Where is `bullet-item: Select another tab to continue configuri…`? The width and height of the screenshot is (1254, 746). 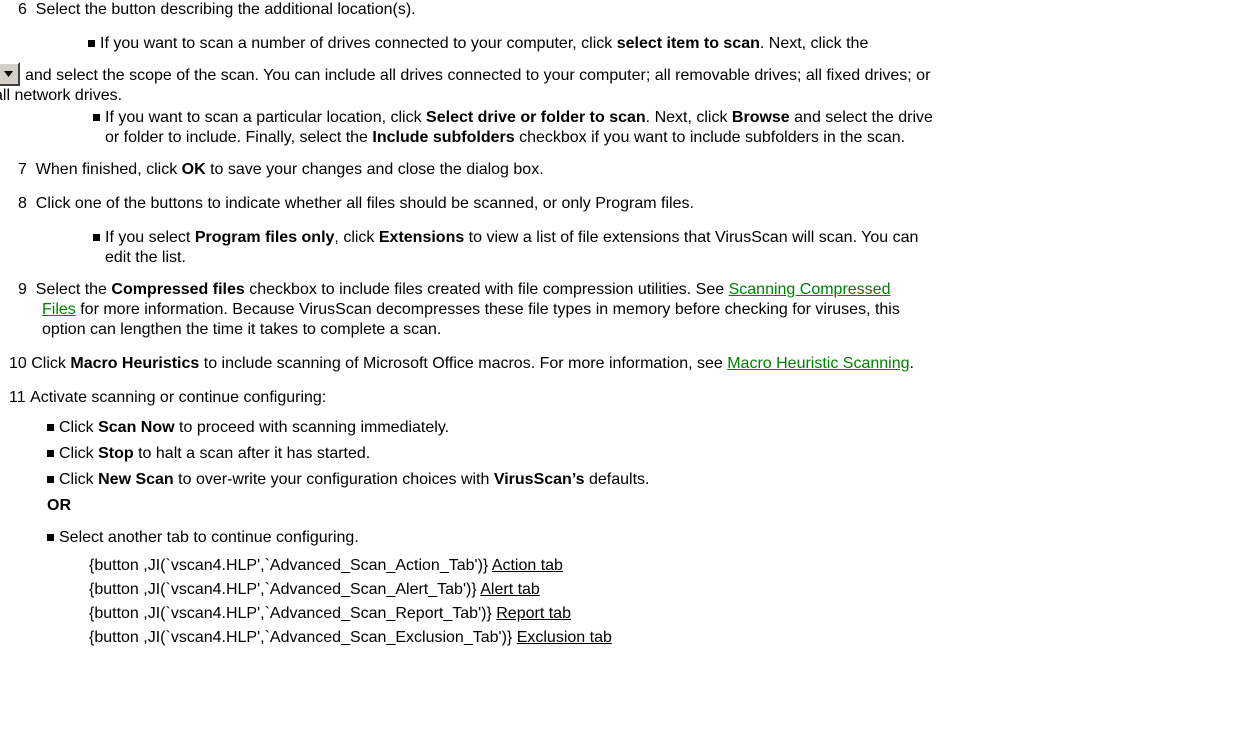 bullet-item: Select another tab to continue configuri… is located at coordinates (203, 538).